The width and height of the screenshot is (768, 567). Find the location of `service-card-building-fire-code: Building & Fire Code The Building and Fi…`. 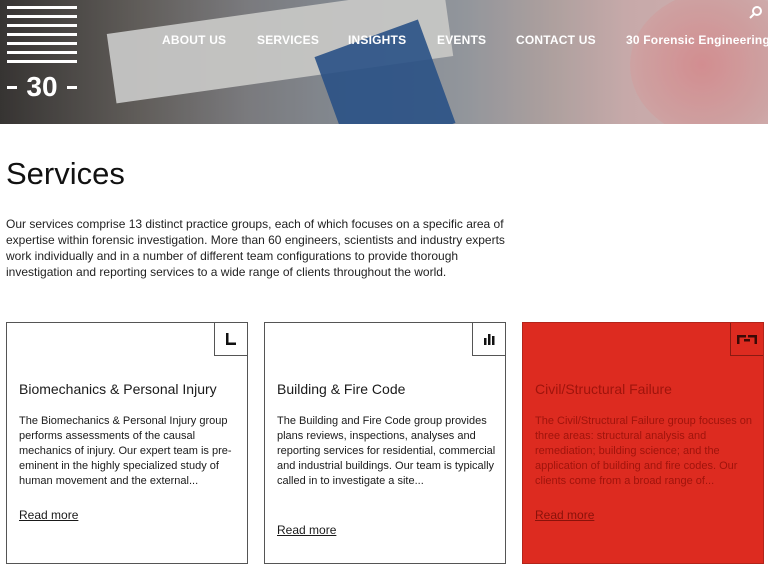

service-card-building-fire-code: Building & Fire Code The Building and Fi… is located at coordinates (385, 443).